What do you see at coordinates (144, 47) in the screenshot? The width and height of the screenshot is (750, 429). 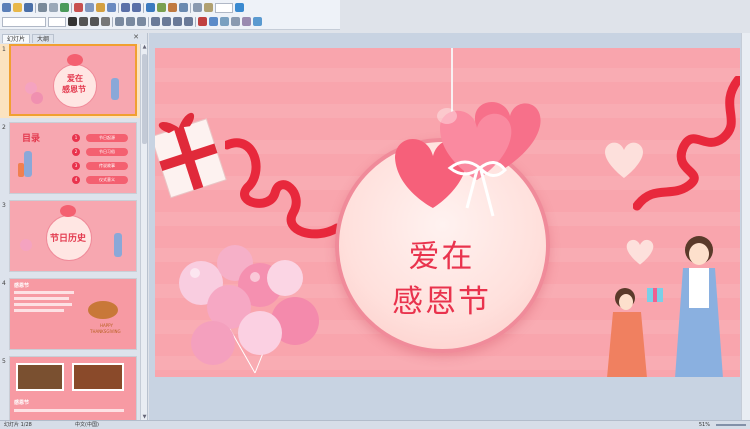 I see `scroll-up-icon: ▲` at bounding box center [144, 47].